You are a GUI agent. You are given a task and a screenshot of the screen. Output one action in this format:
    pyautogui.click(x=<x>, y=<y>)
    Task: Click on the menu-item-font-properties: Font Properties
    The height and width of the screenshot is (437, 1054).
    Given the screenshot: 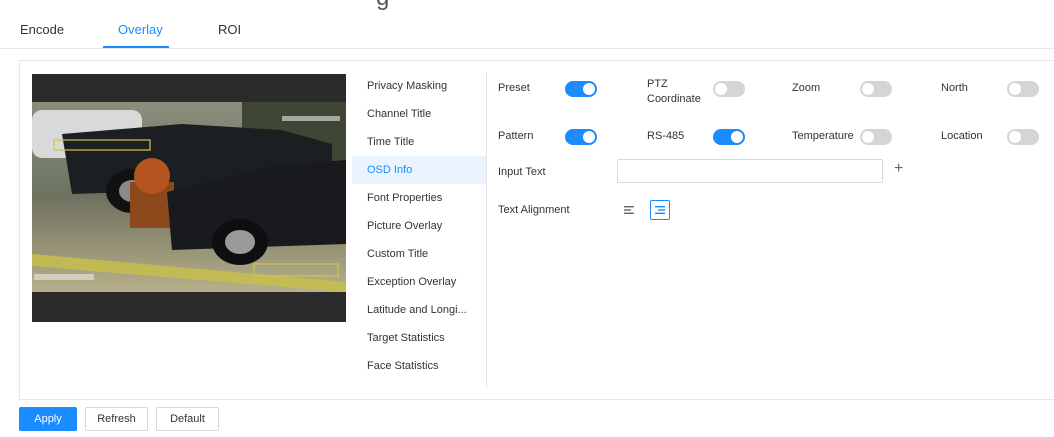 What is the action you would take?
    pyautogui.click(x=419, y=198)
    